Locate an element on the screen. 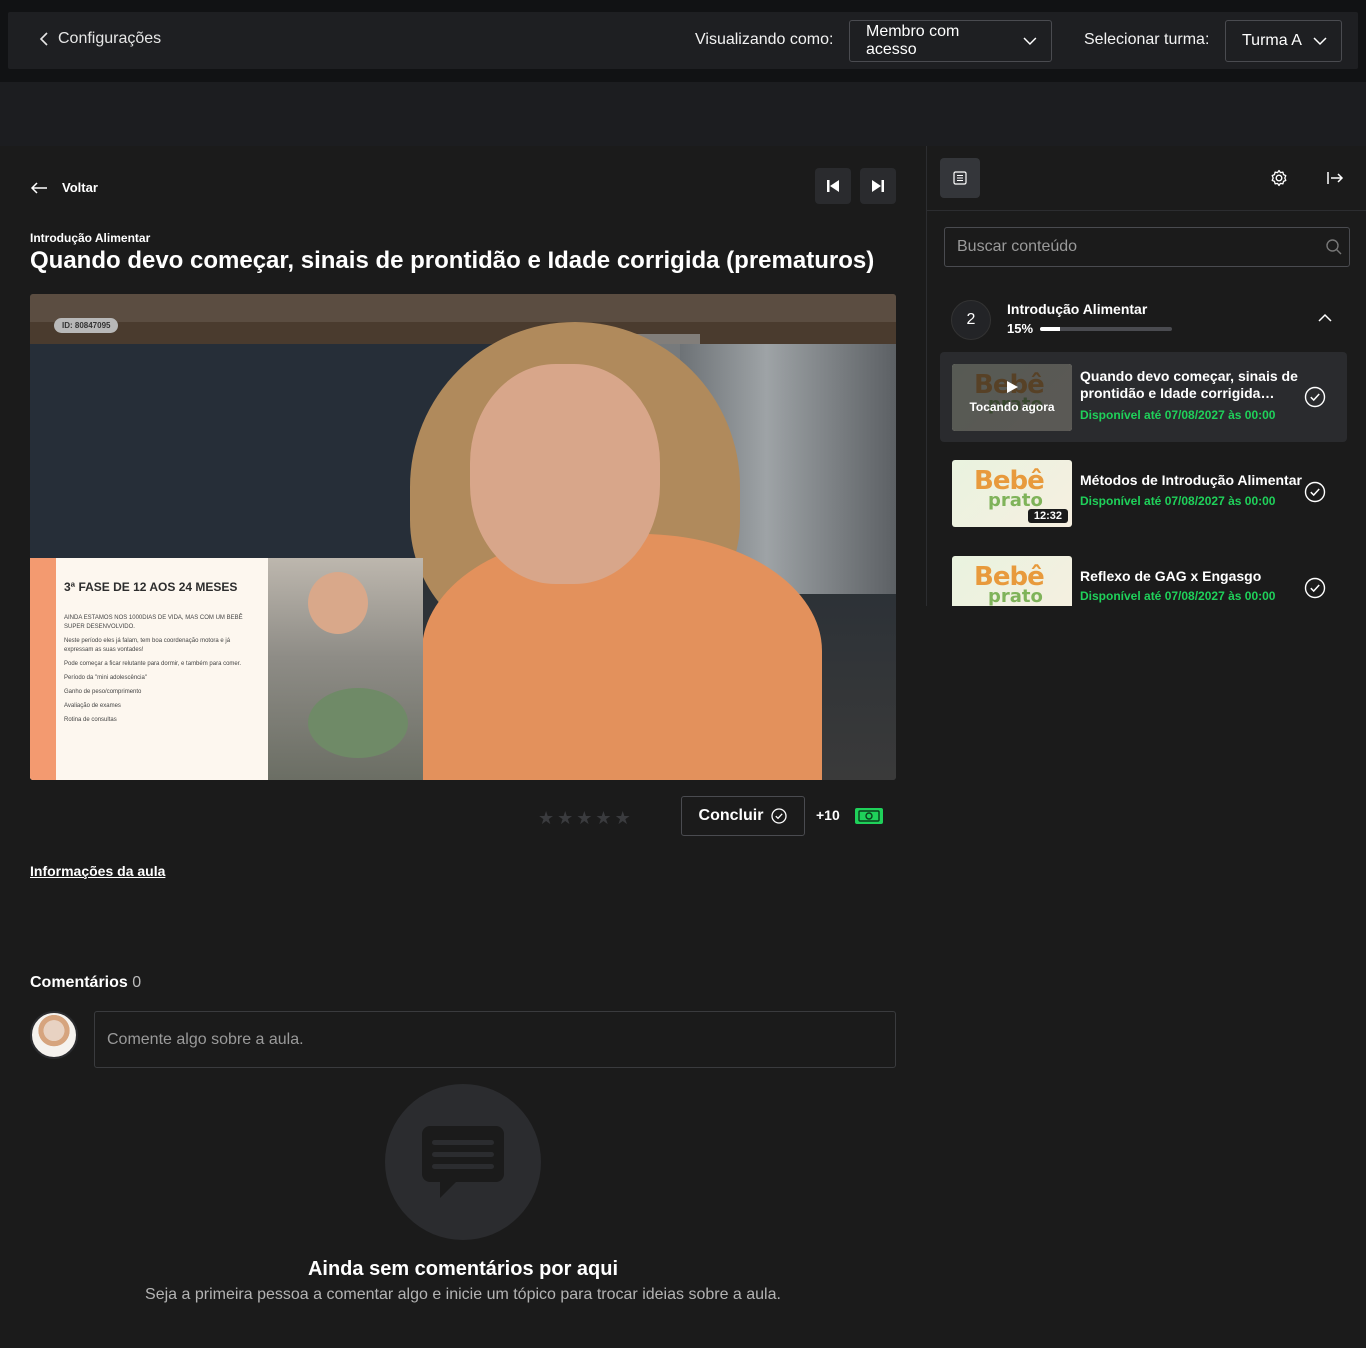  video-kitchen-shelf is located at coordinates (463, 309).